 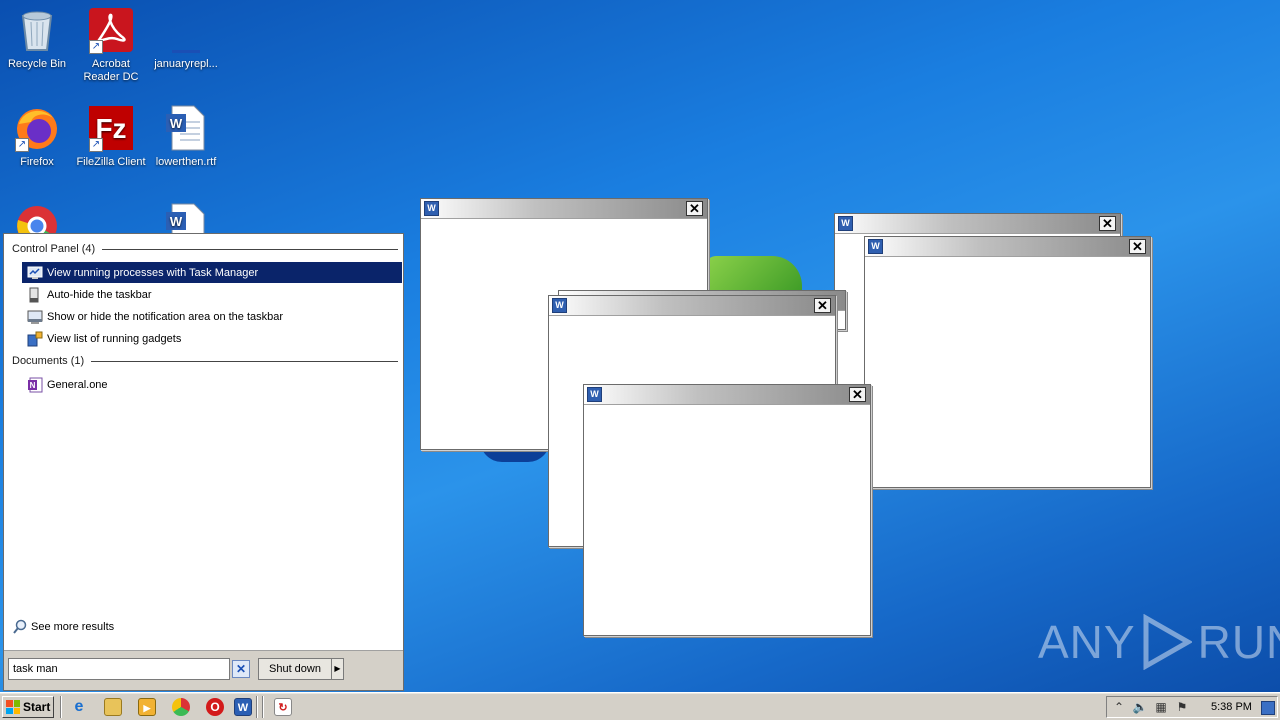 What do you see at coordinates (13, 707) in the screenshot?
I see `windows-logo-icon` at bounding box center [13, 707].